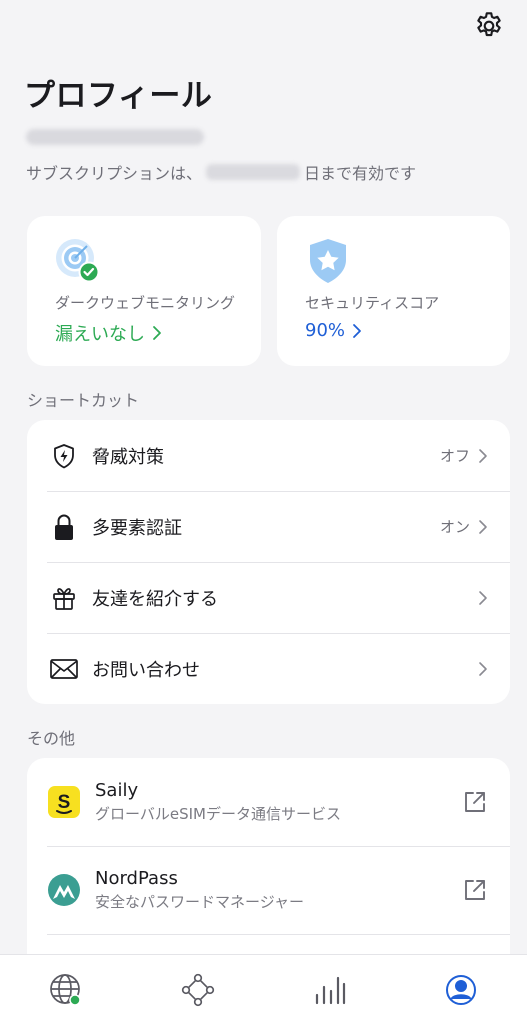  I want to click on gift-icon, so click(64, 598).